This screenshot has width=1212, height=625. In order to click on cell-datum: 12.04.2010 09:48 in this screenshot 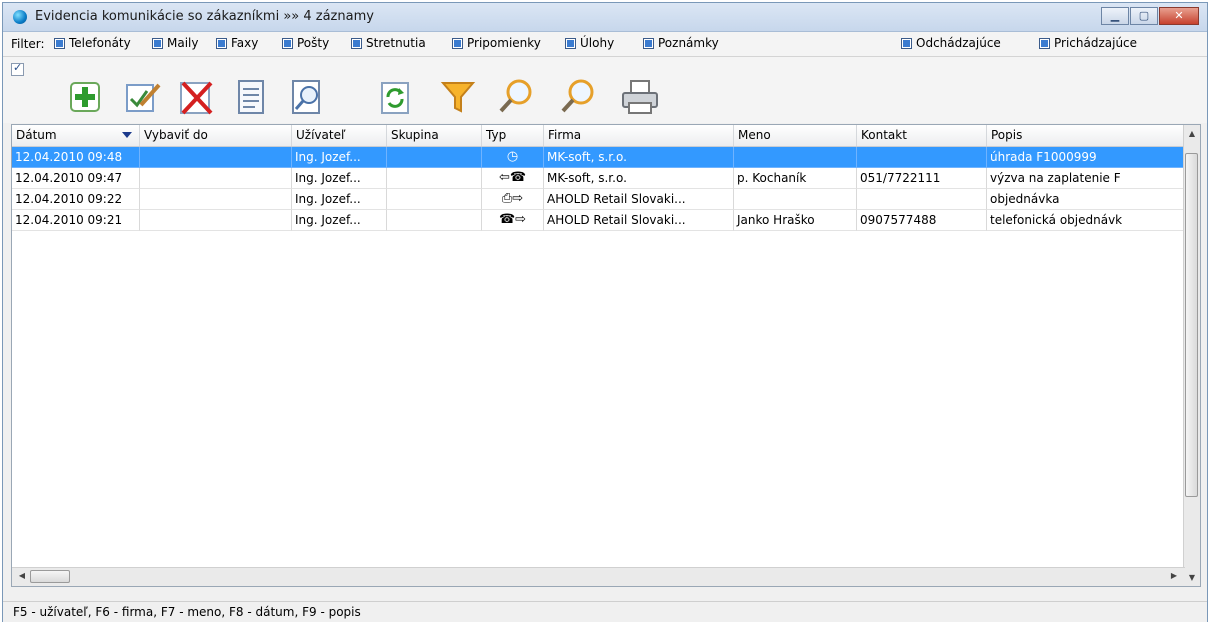, I will do `click(76, 157)`.